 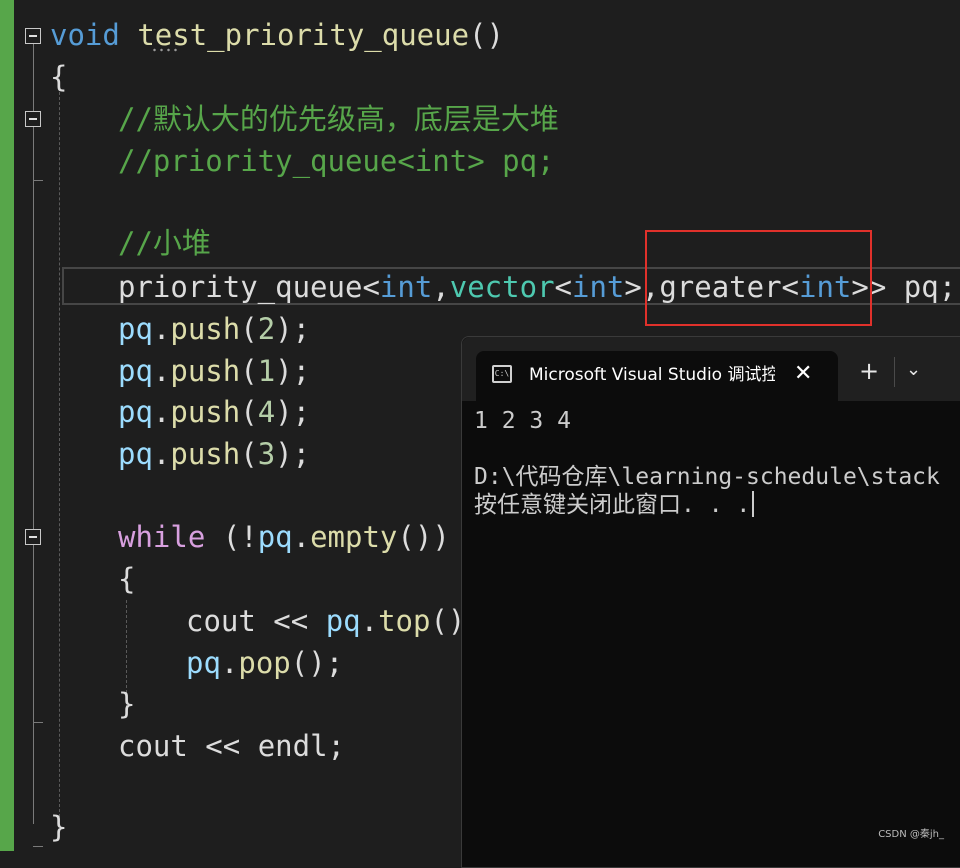 What do you see at coordinates (404, 621) in the screenshot?
I see `function-name: top` at bounding box center [404, 621].